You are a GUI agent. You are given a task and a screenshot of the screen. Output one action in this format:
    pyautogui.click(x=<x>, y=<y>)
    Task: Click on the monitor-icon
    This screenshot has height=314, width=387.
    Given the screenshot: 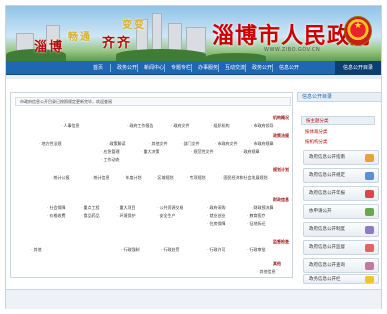 What is the action you would take?
    pyautogui.click(x=369, y=248)
    